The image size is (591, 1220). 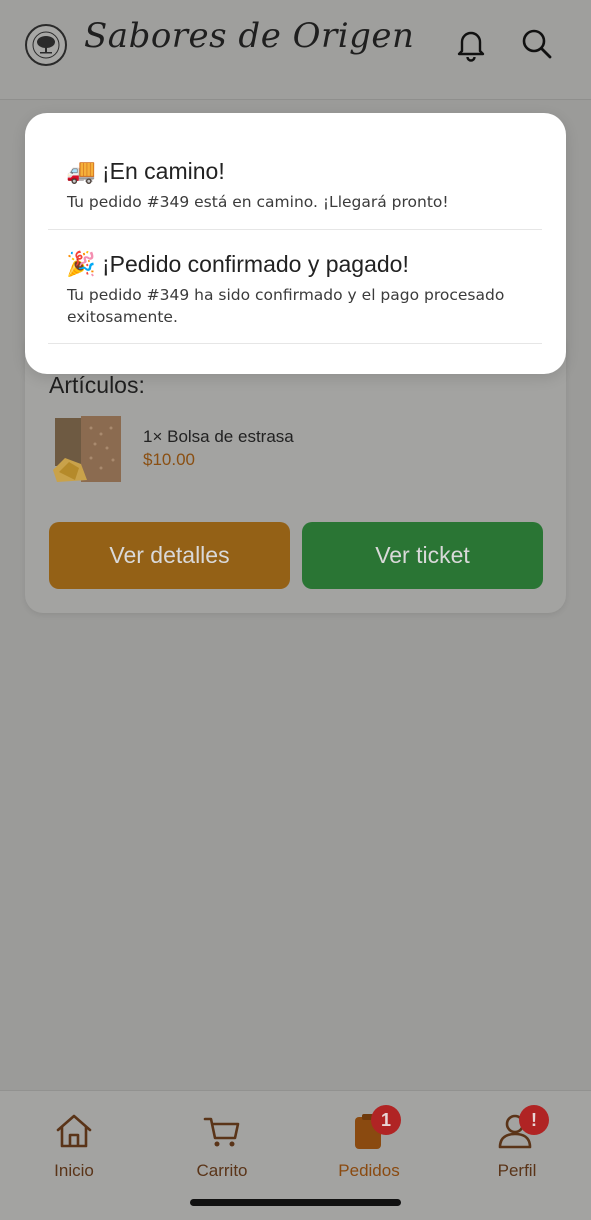 What do you see at coordinates (517, 1170) in the screenshot?
I see `nav-label: Perfil` at bounding box center [517, 1170].